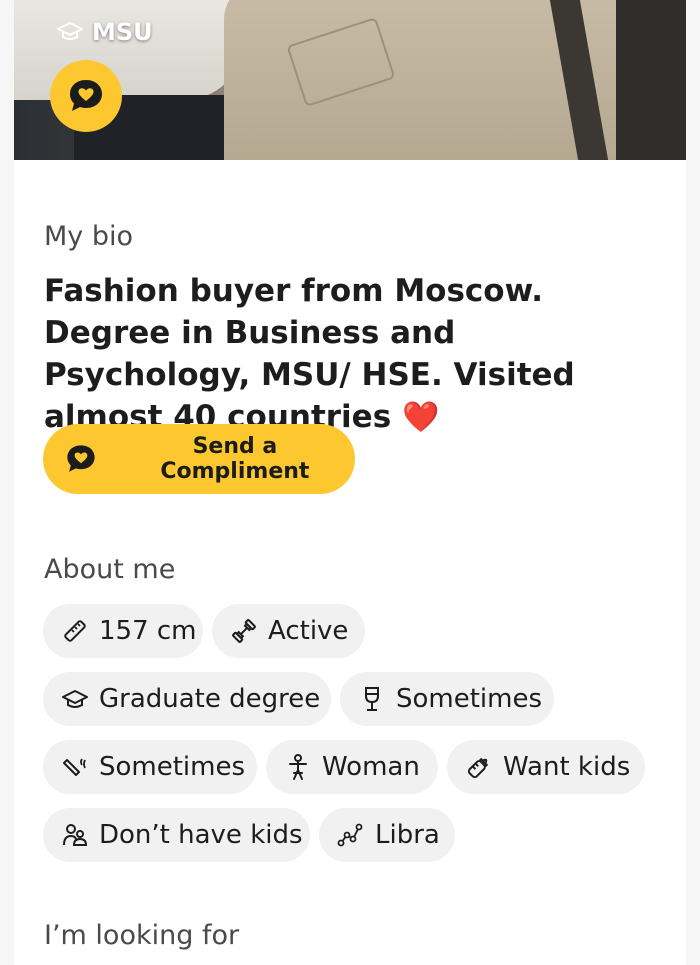  Describe the element at coordinates (122, 32) in the screenshot. I see `school-label: MSU` at that location.